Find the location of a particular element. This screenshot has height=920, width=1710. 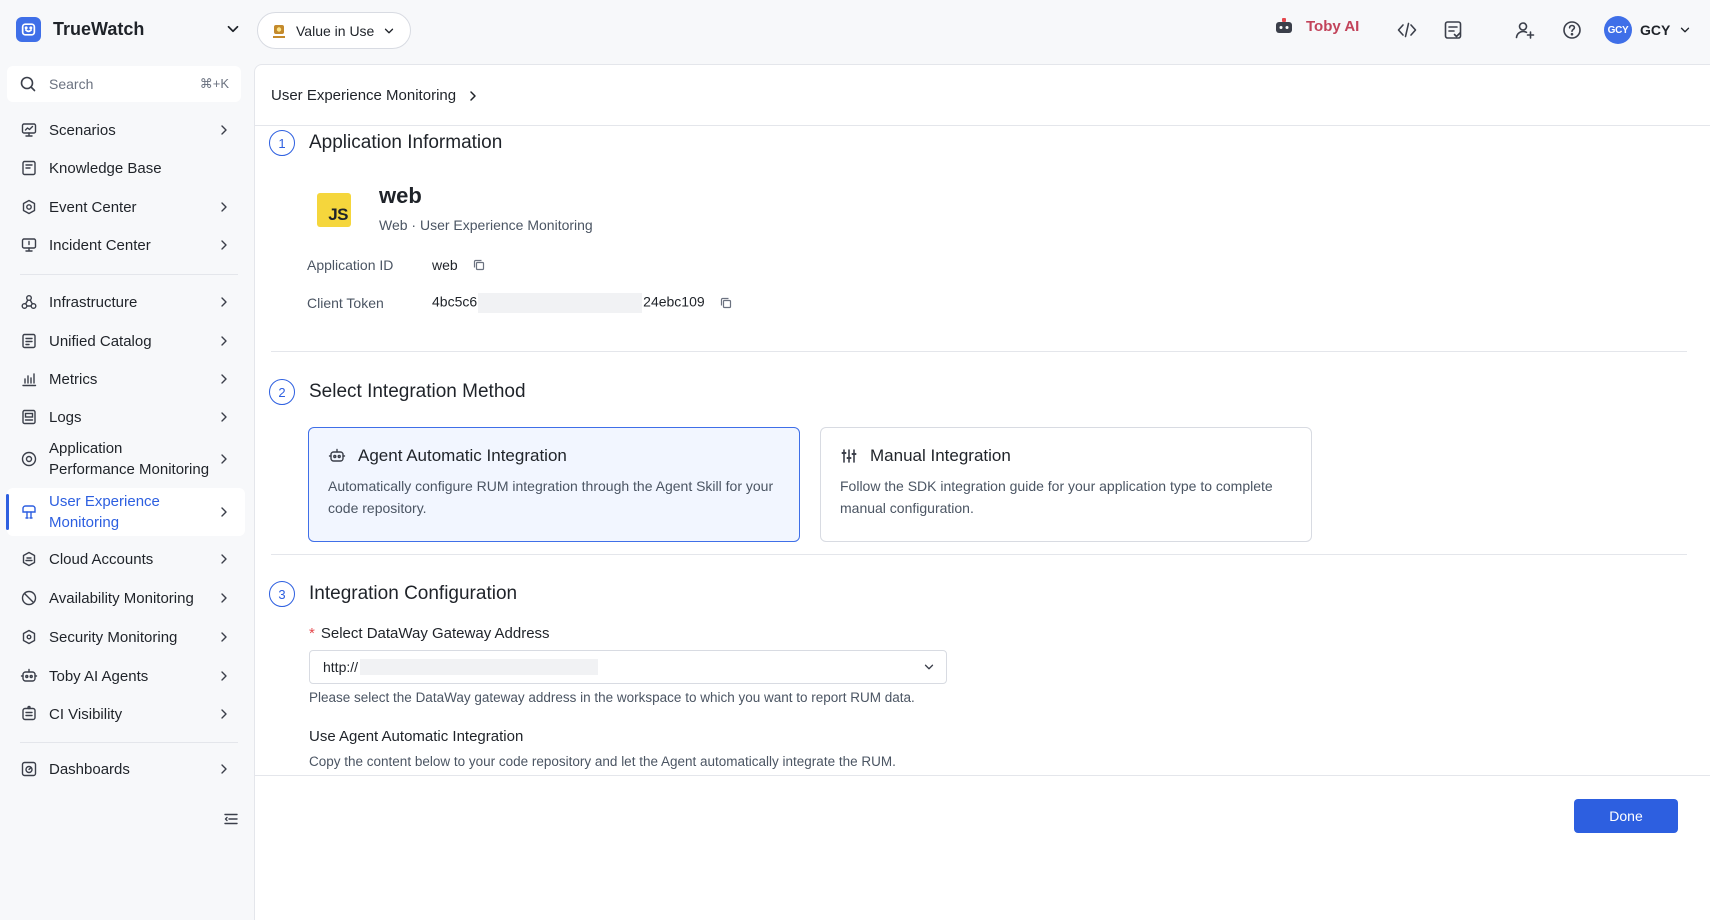

step-title: Integration Configuration is located at coordinates (413, 593).